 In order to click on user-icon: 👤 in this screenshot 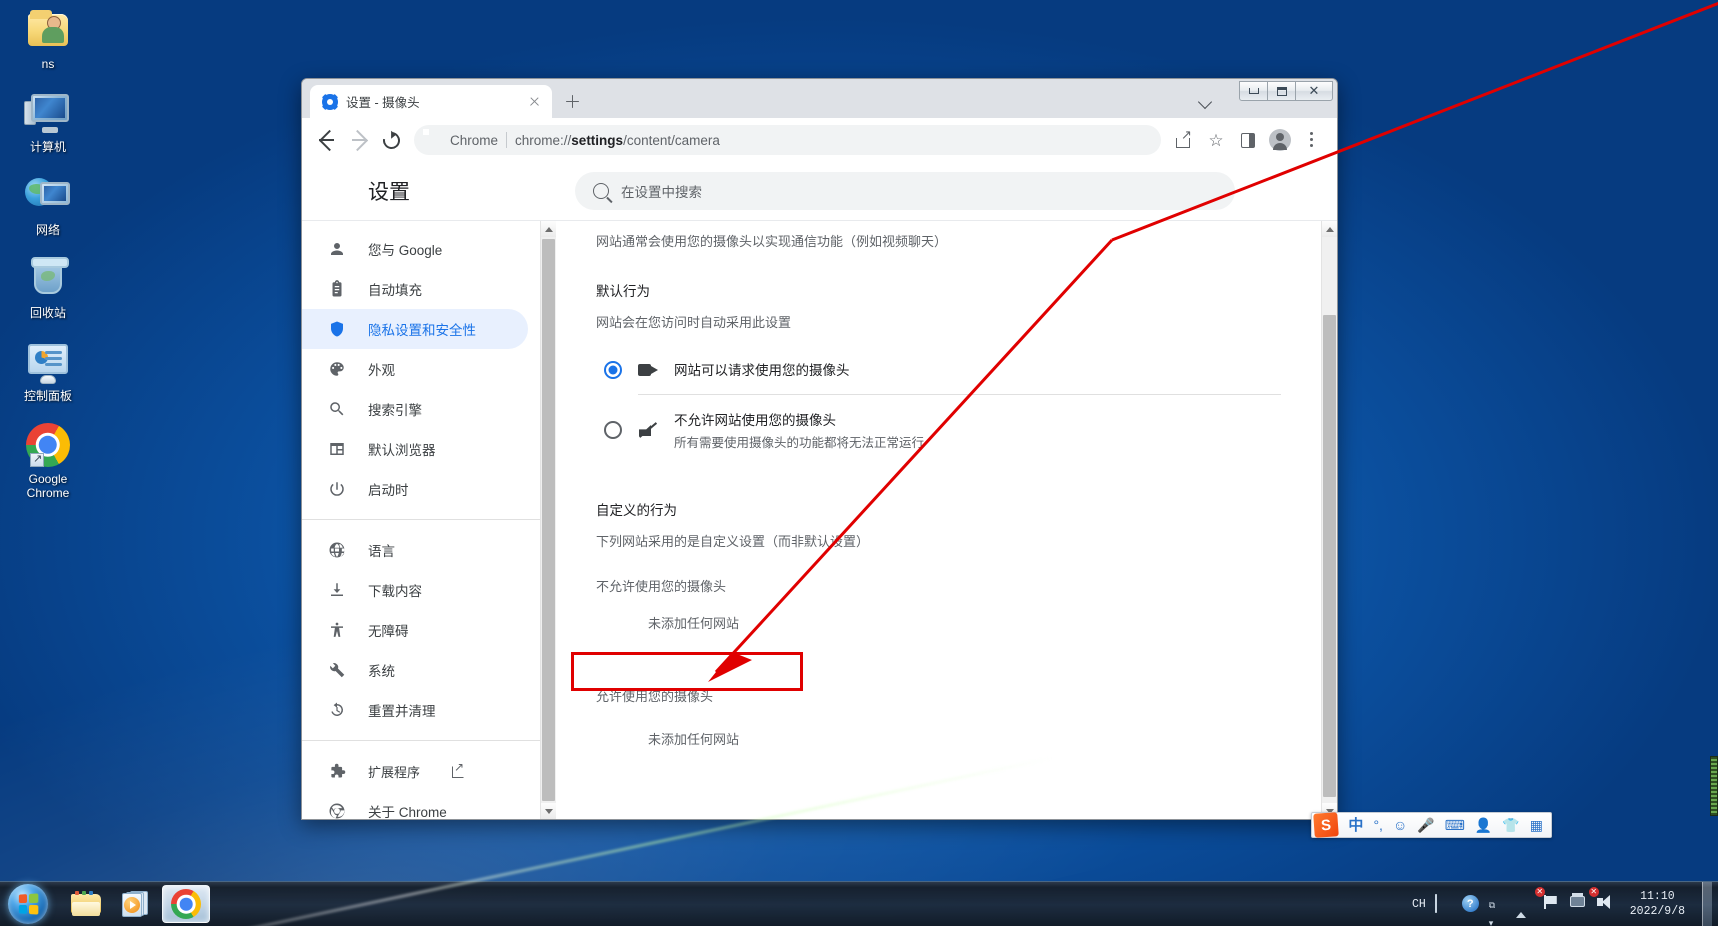, I will do `click(1483, 825)`.